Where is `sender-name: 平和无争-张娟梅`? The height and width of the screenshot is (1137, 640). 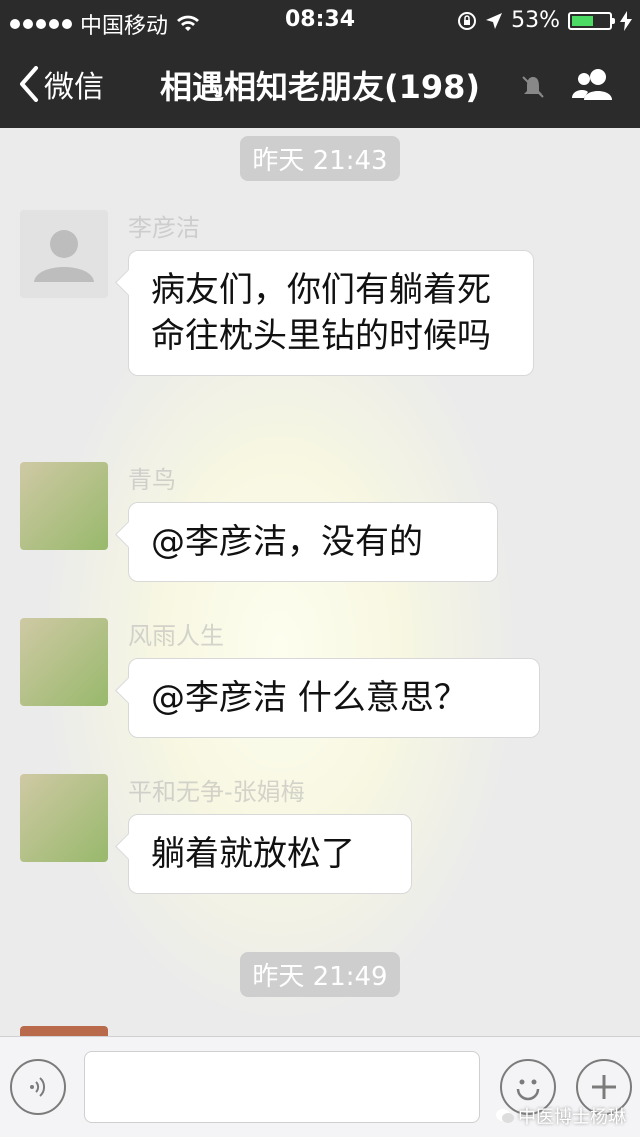
sender-name: 平和无争-张娟梅 is located at coordinates (216, 792).